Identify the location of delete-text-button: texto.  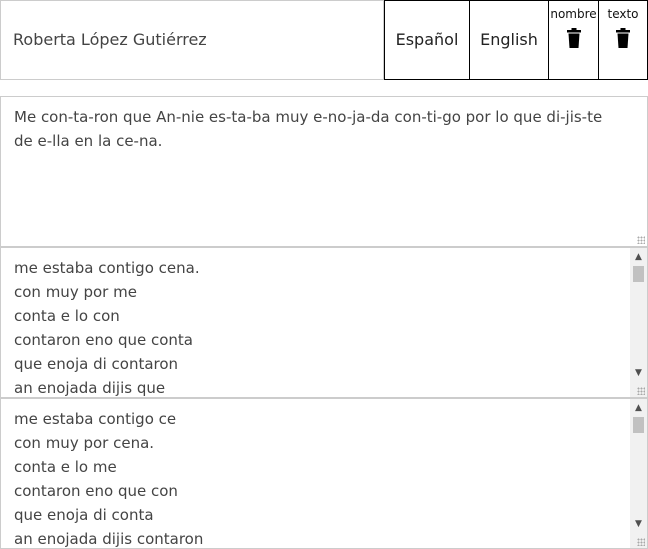
(623, 40).